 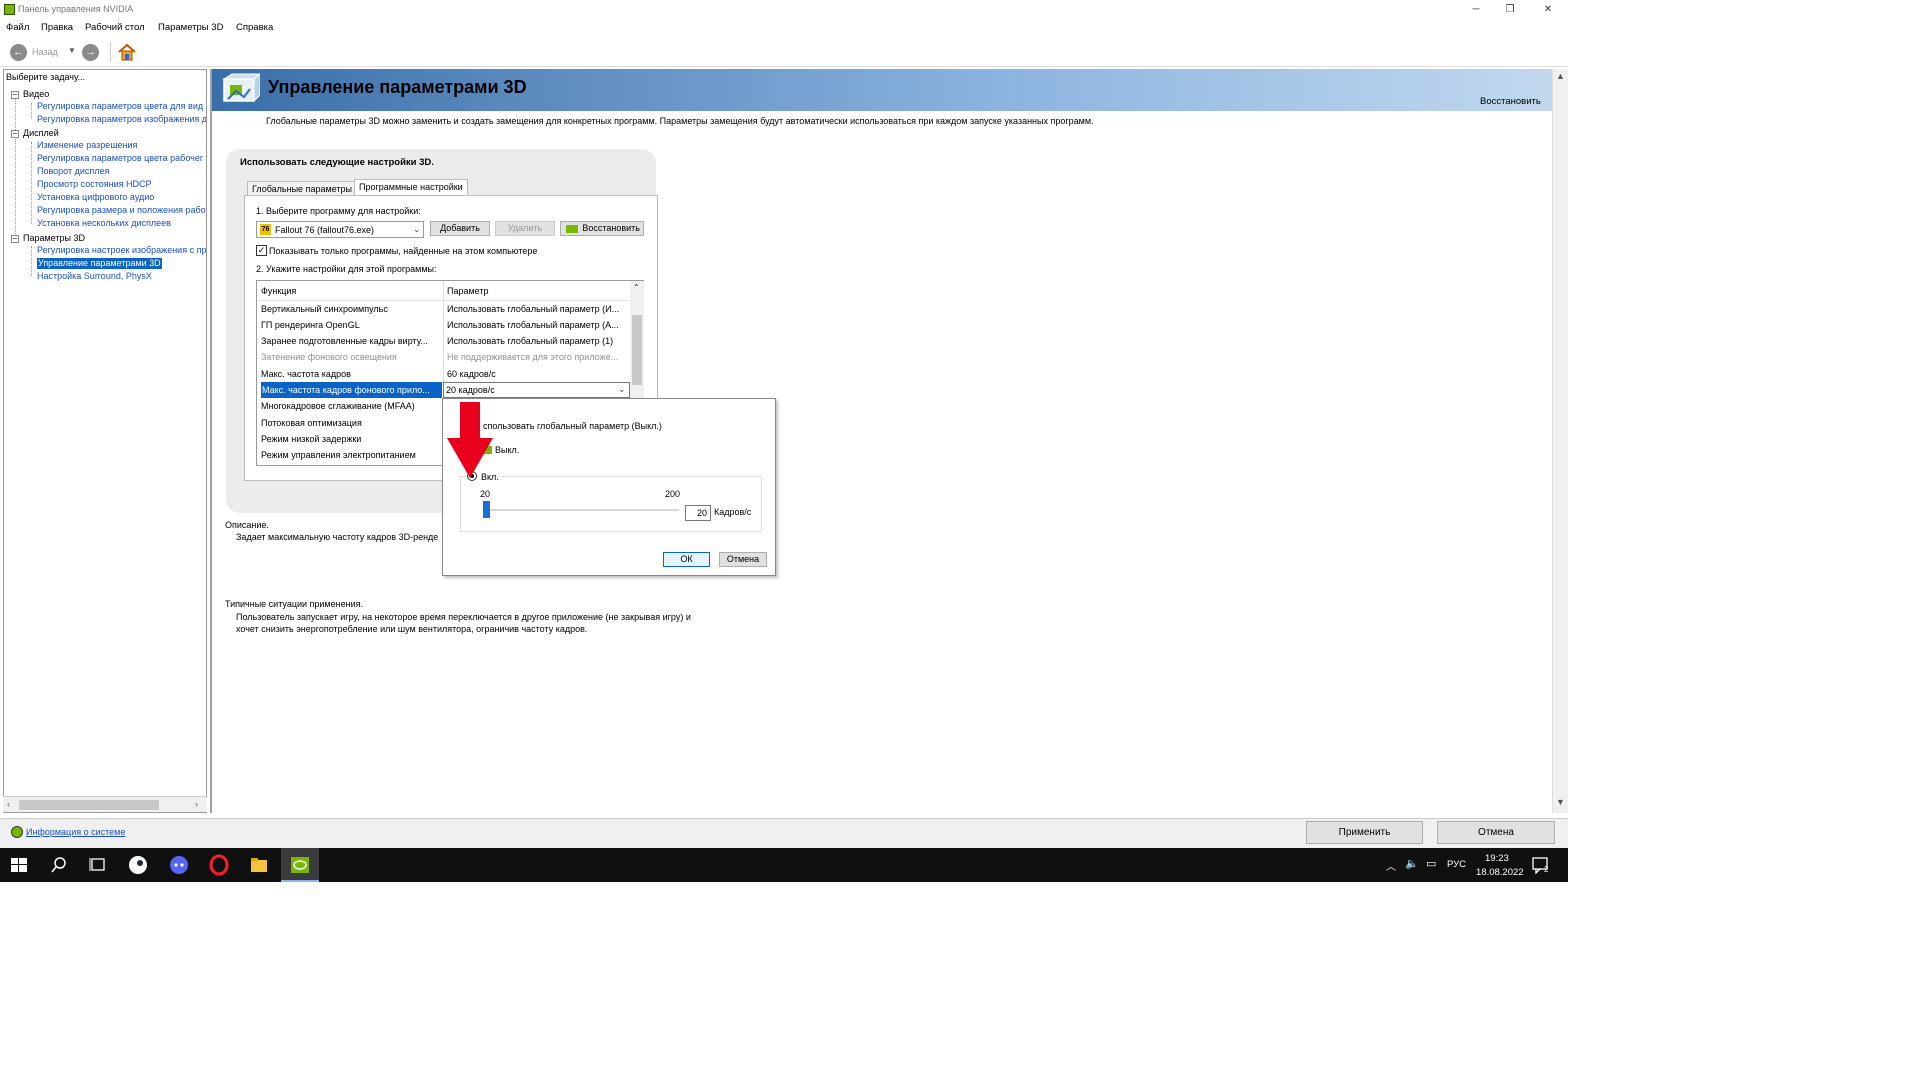 What do you see at coordinates (338, 211) in the screenshot?
I see `step1-label: 1. Выберите программу для настройки:` at bounding box center [338, 211].